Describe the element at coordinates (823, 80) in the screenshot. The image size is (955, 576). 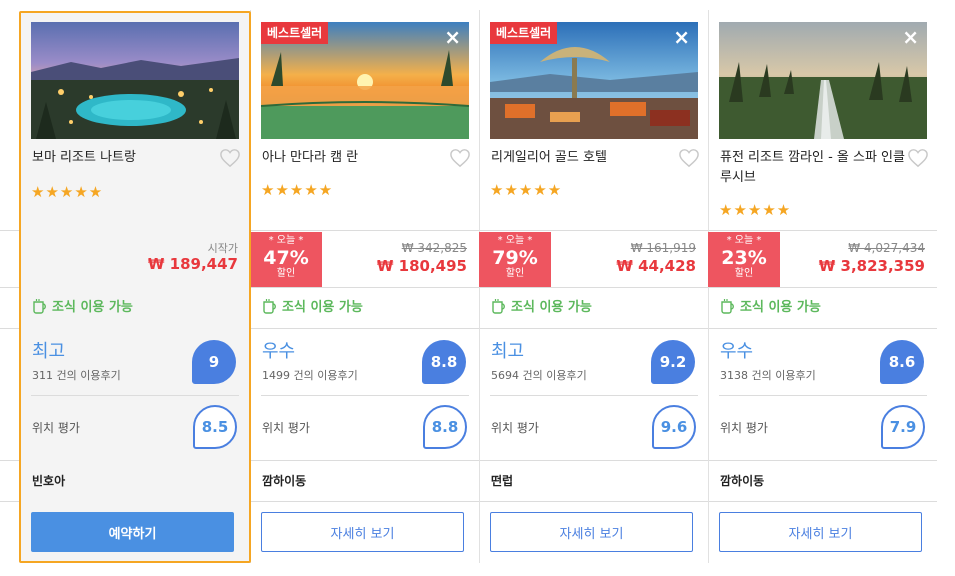
I see `hotel-photo: ×` at that location.